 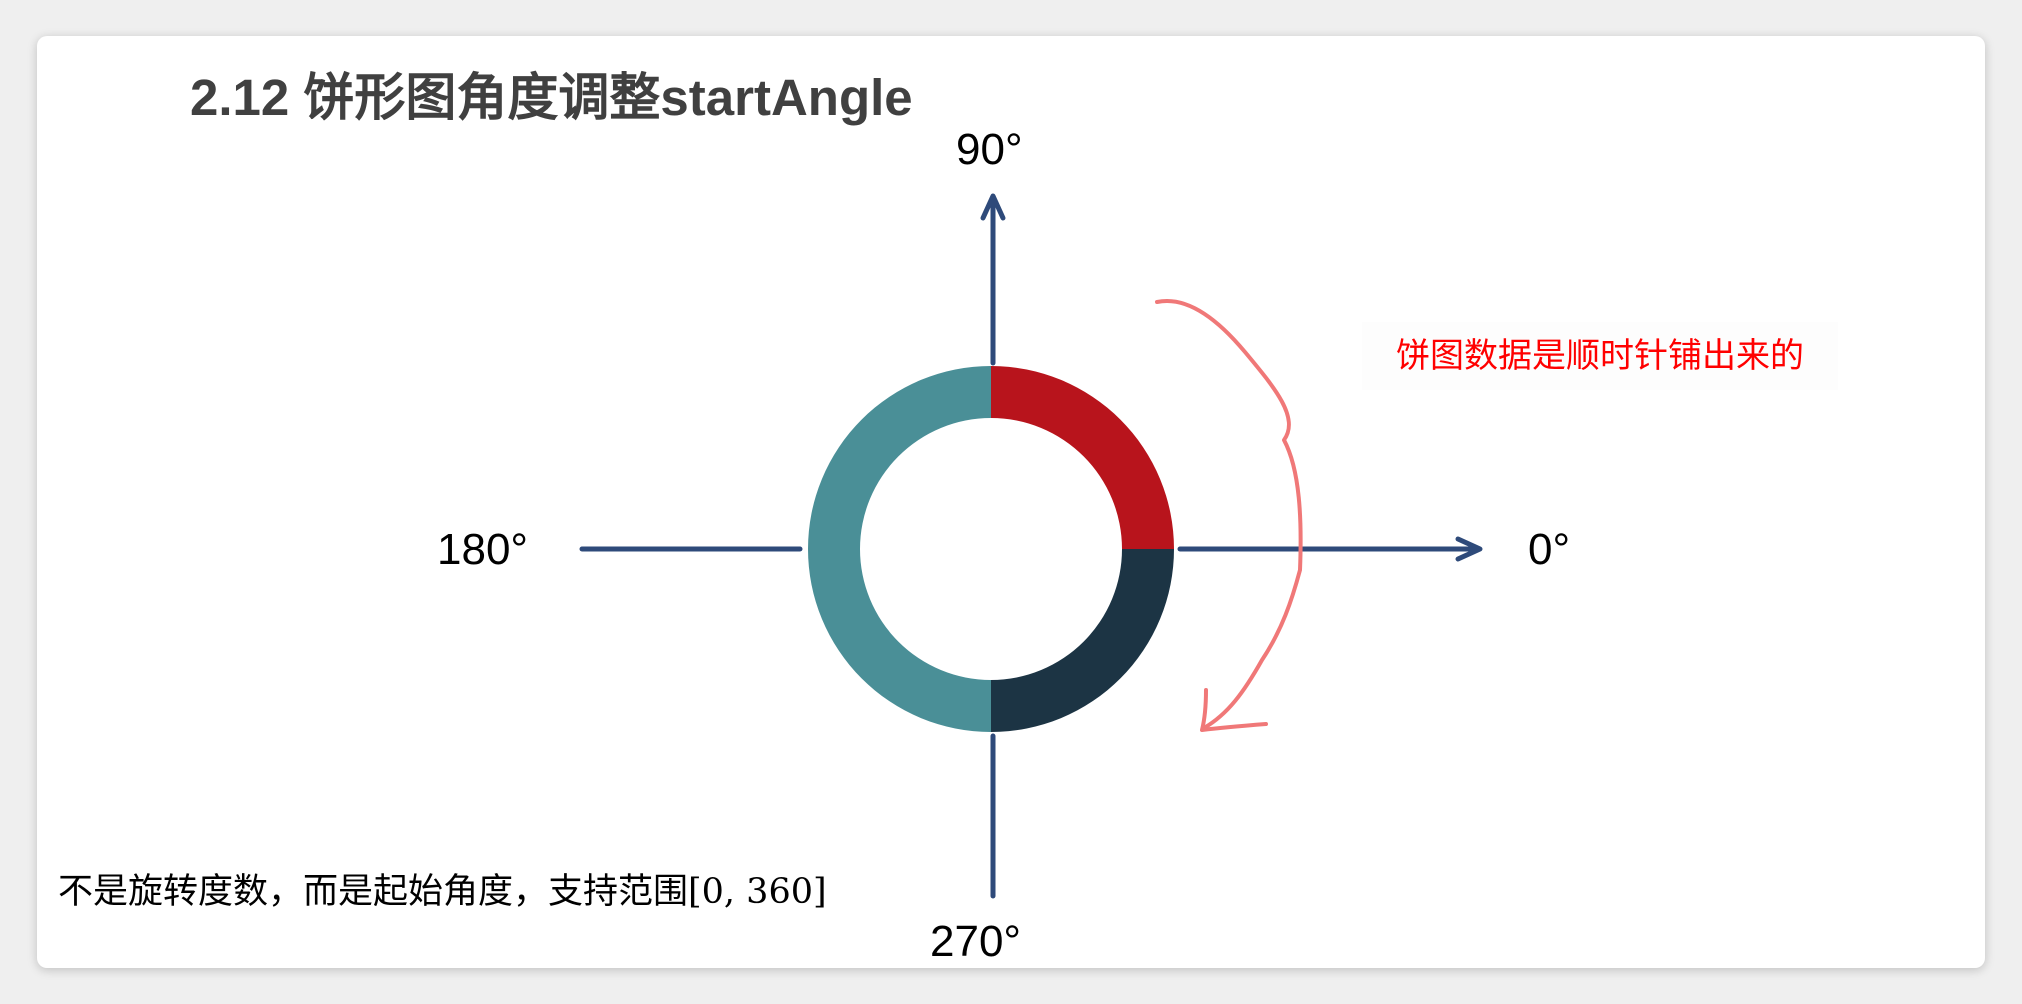 I want to click on label-90-degrees: 90°, so click(x=989, y=149).